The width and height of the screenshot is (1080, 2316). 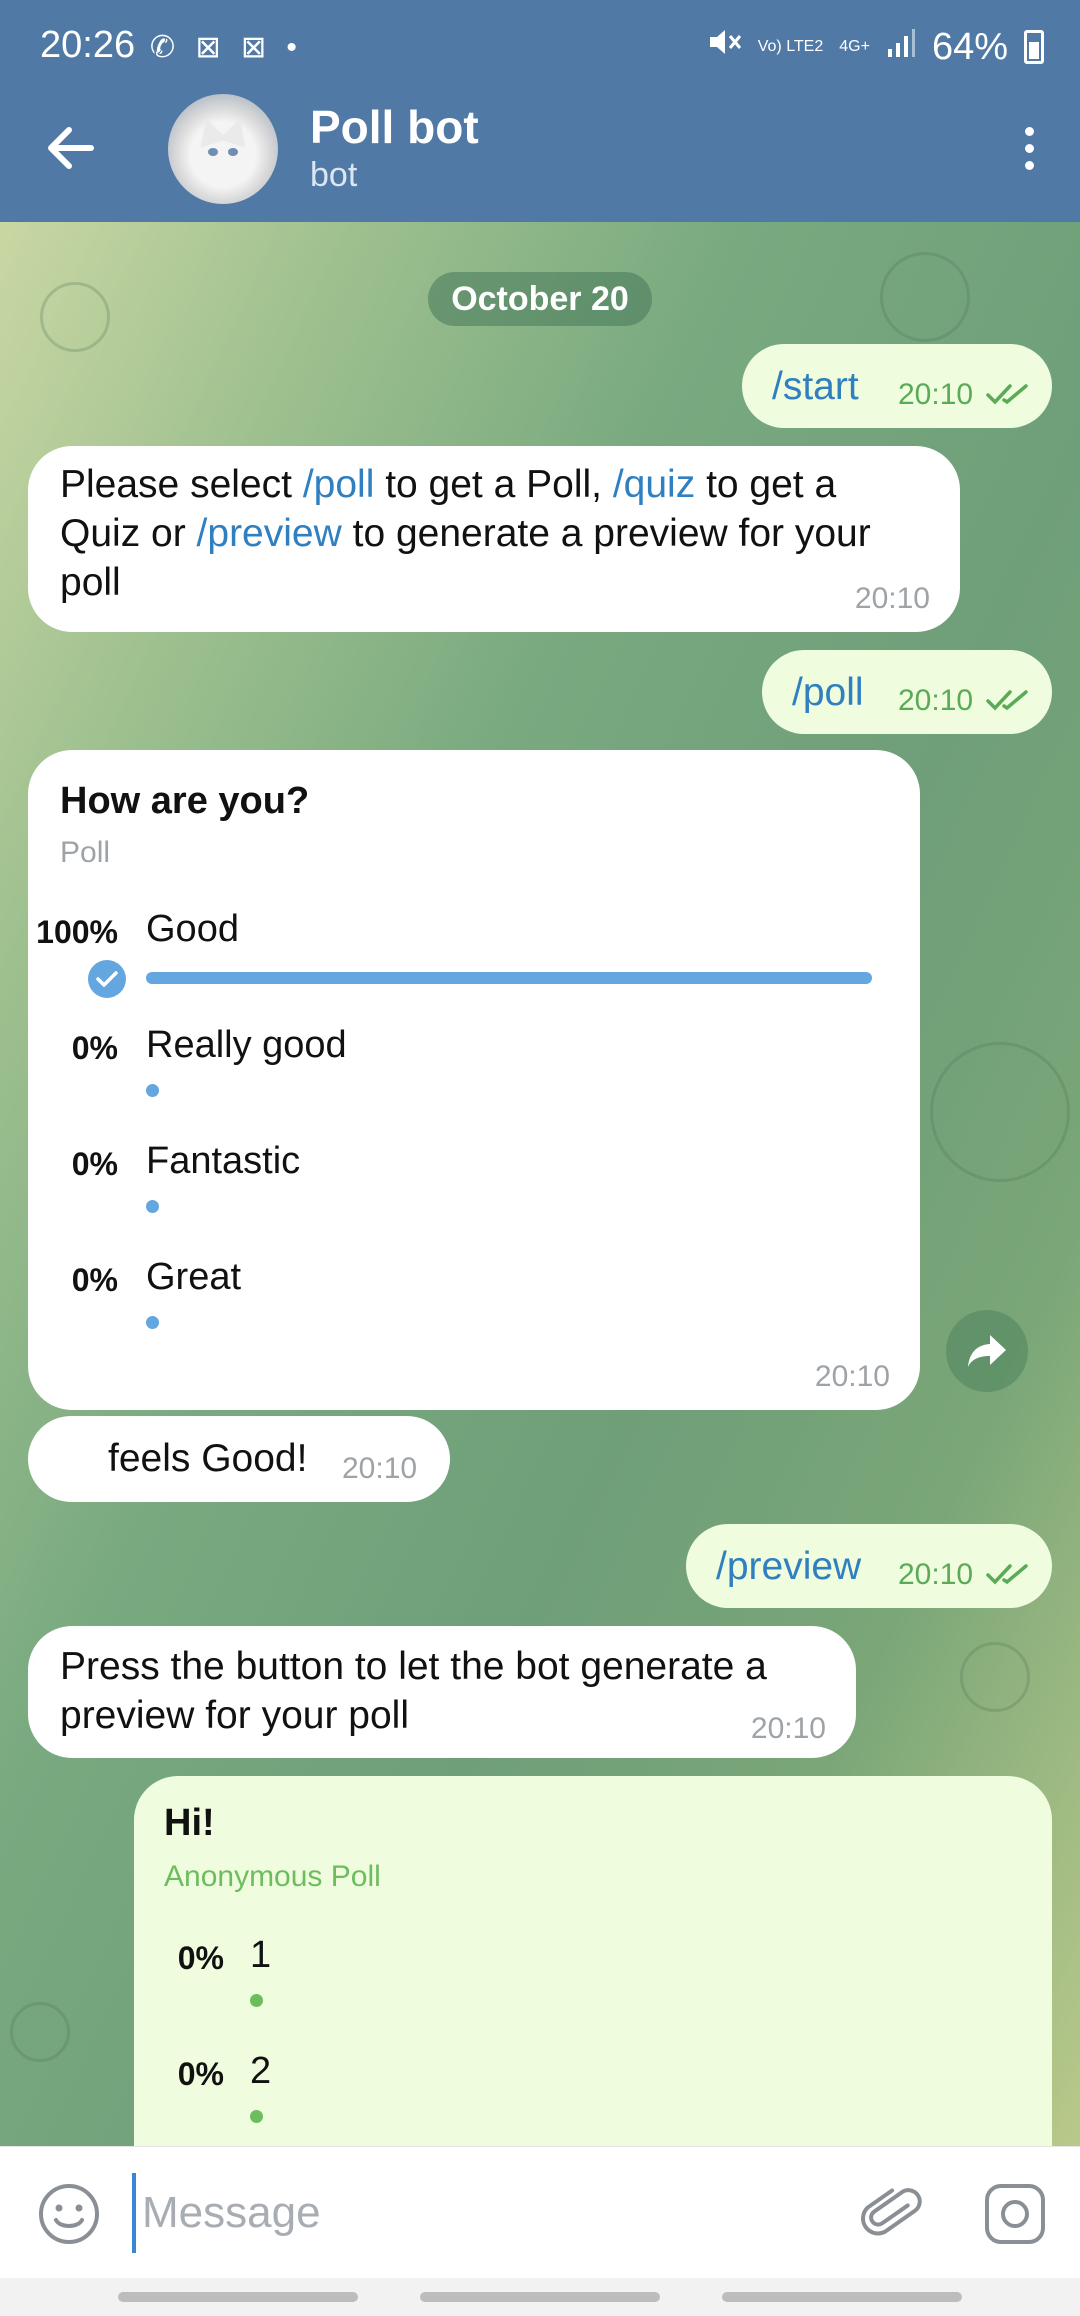 I want to click on chat-subtitle: bot, so click(x=334, y=175).